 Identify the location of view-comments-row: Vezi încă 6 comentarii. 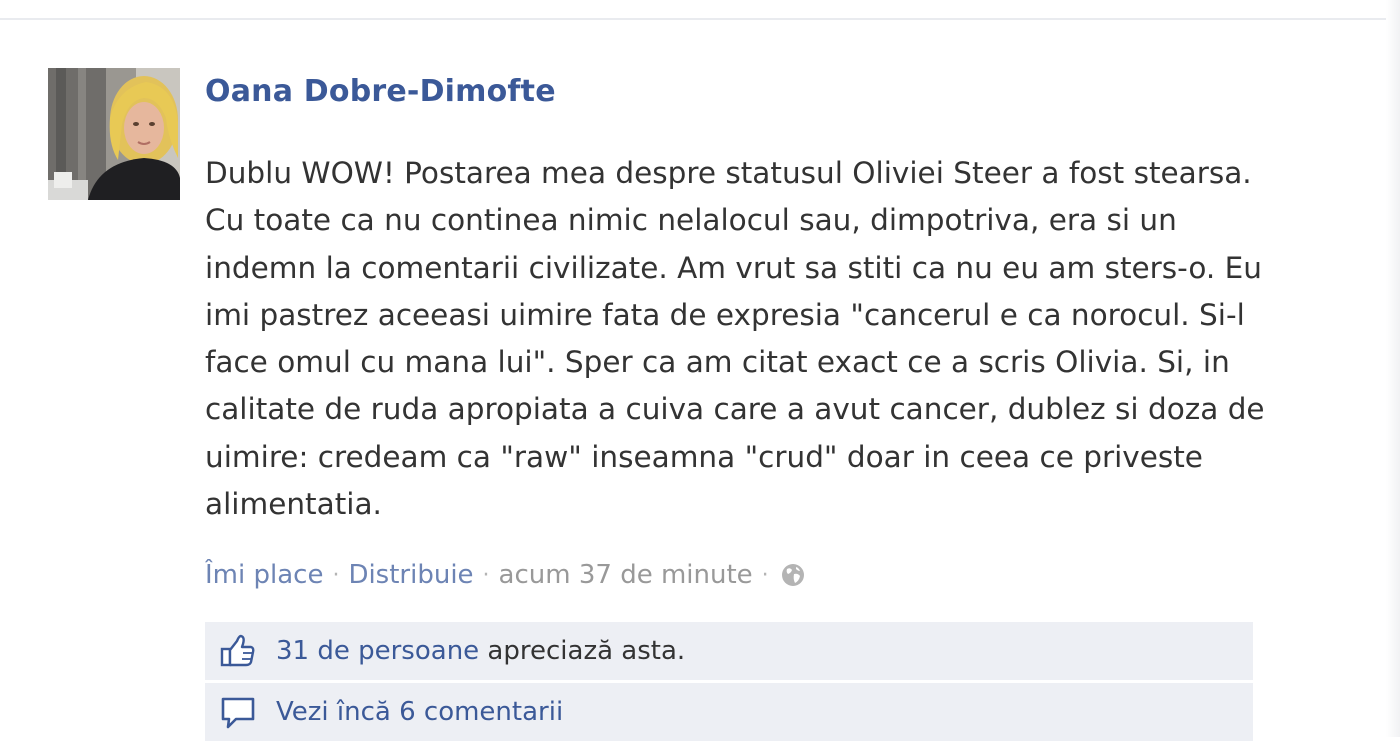
(729, 712).